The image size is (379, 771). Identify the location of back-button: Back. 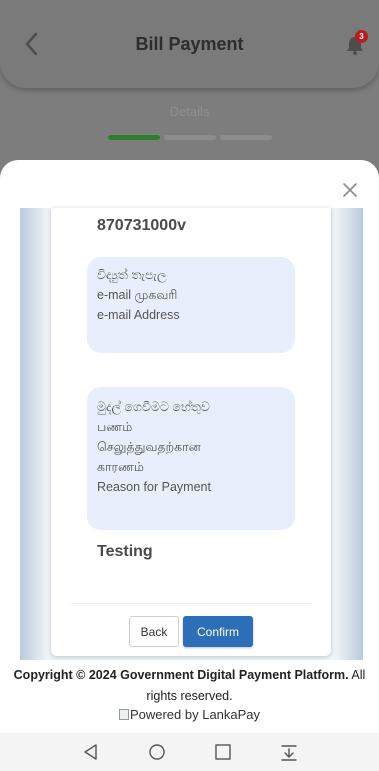
(154, 631).